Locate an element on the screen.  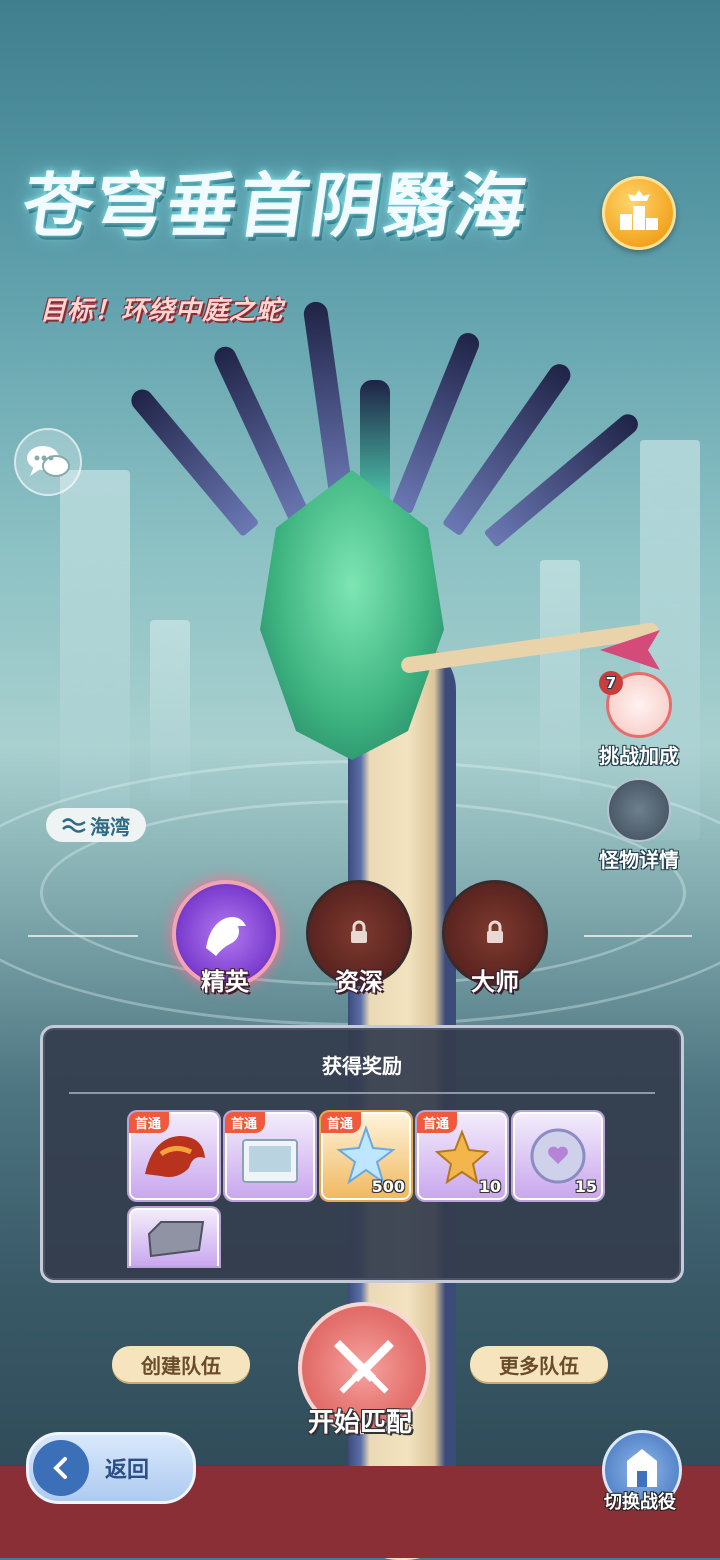
event-subtitle: 目标！环绕中庭之蛇 is located at coordinates (162, 311).